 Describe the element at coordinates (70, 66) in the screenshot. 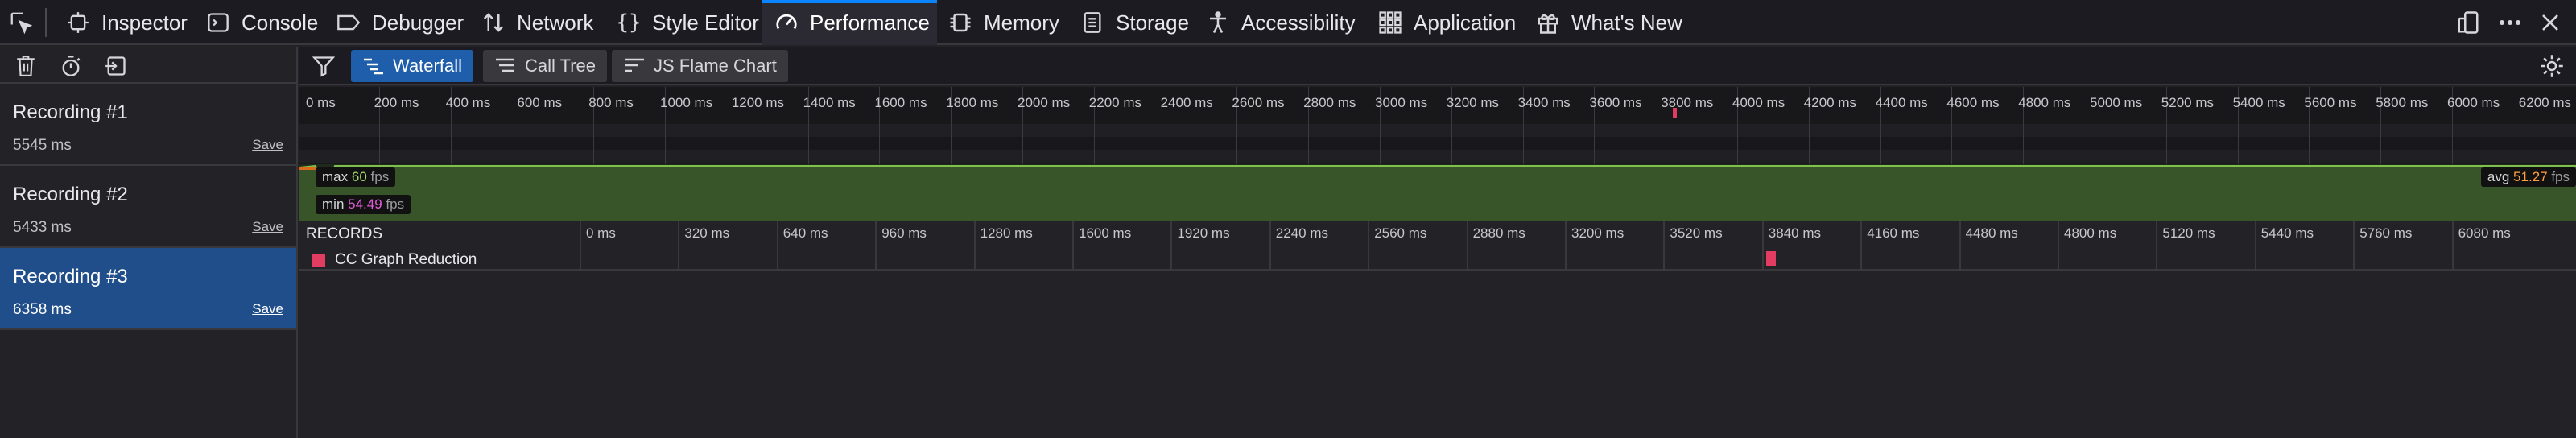

I see `stopwatch-icon` at that location.